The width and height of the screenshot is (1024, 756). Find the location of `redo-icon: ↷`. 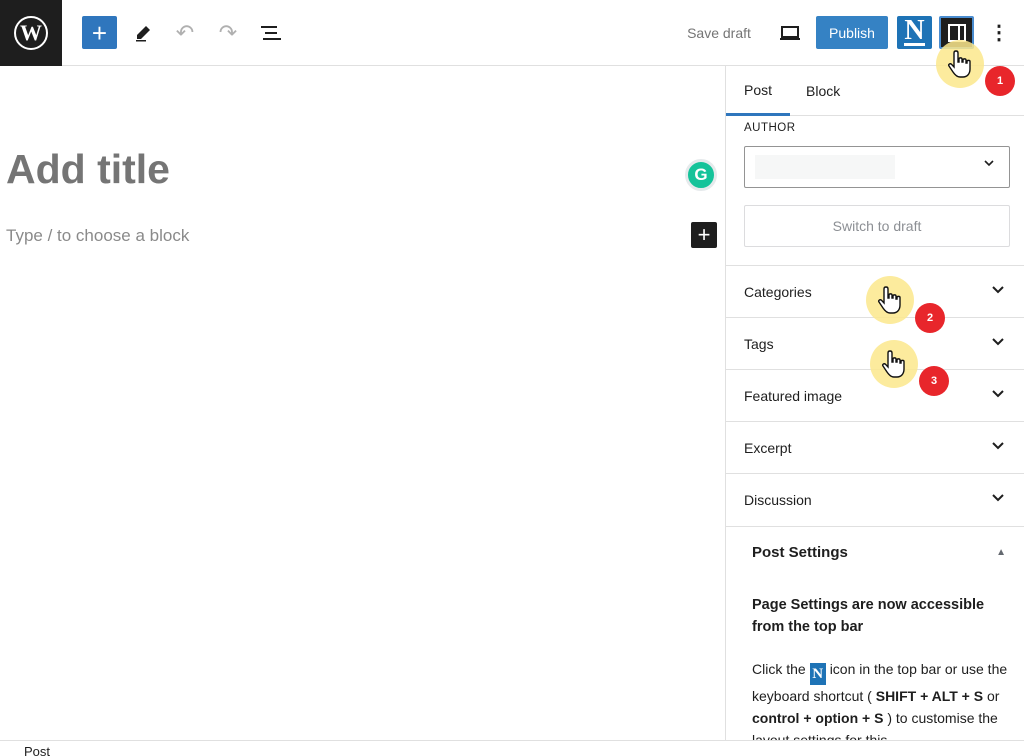

redo-icon: ↷ is located at coordinates (228, 32).